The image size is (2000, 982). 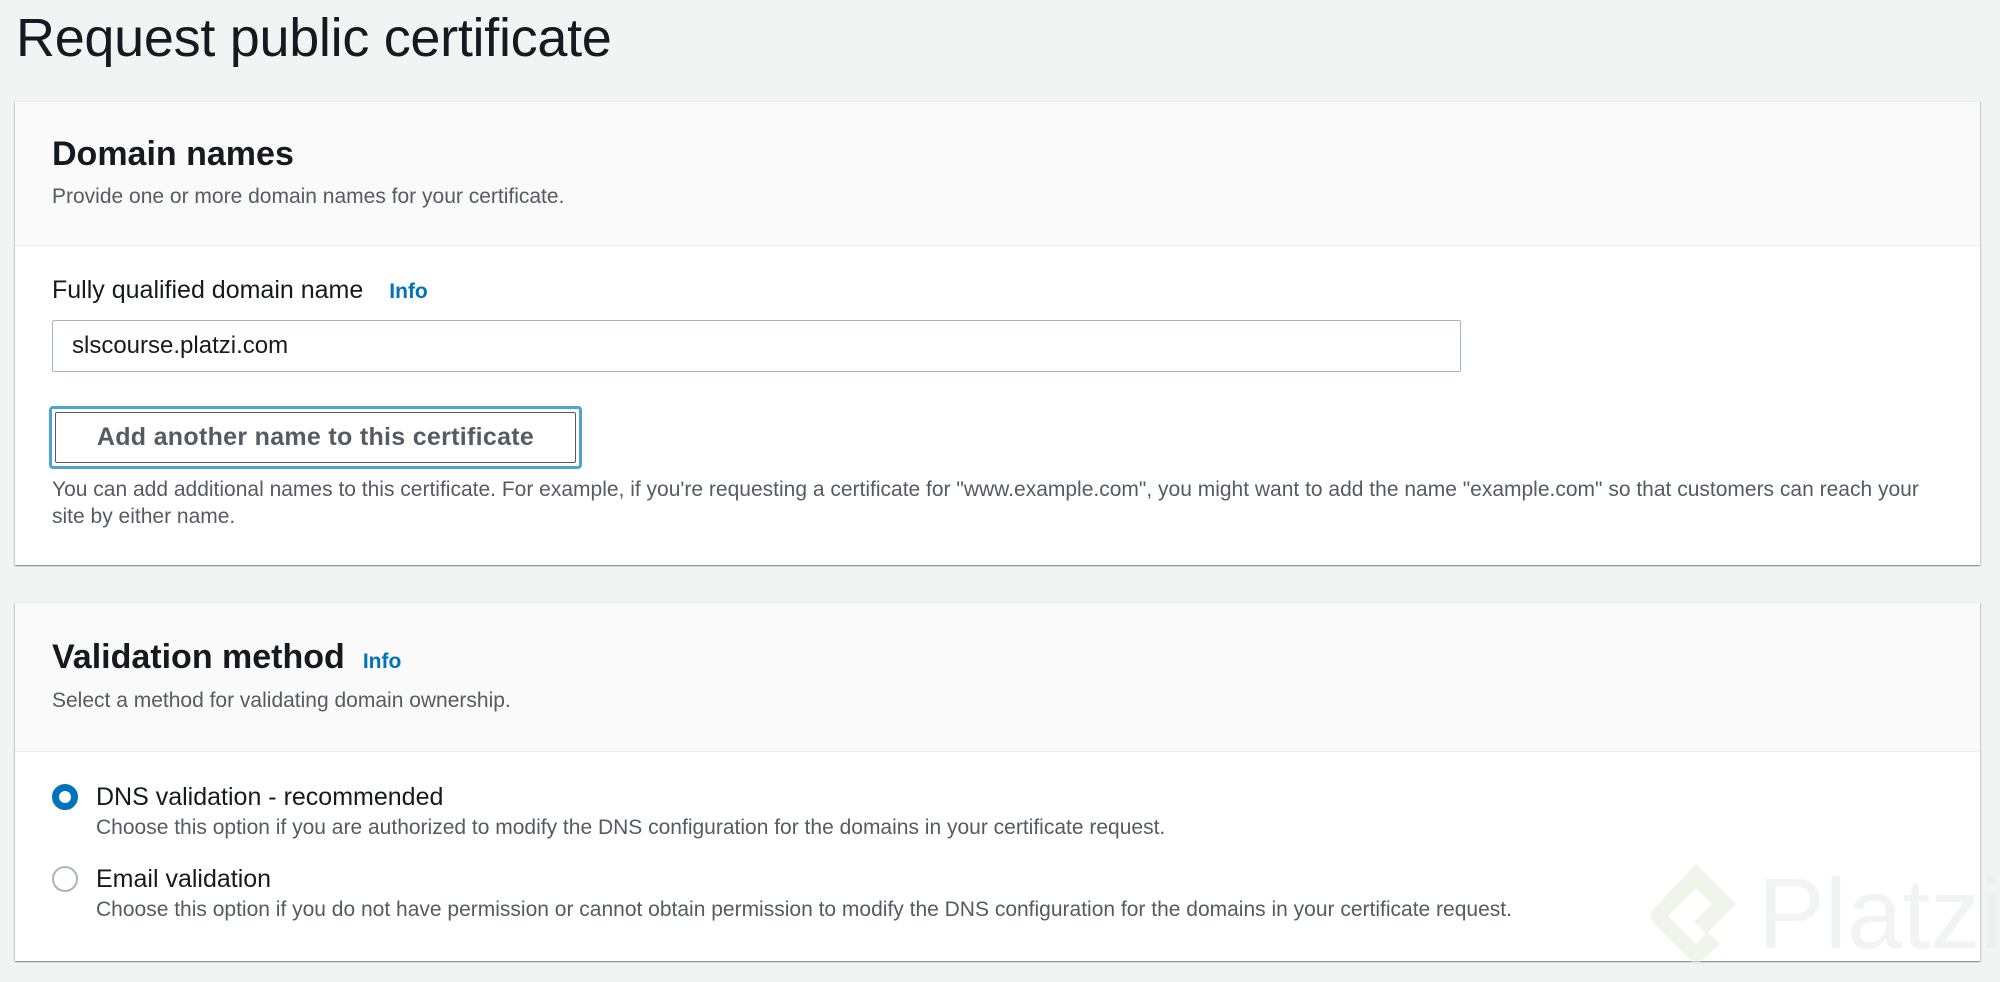 What do you see at coordinates (408, 292) in the screenshot?
I see `fqdn-info-link: Info` at bounding box center [408, 292].